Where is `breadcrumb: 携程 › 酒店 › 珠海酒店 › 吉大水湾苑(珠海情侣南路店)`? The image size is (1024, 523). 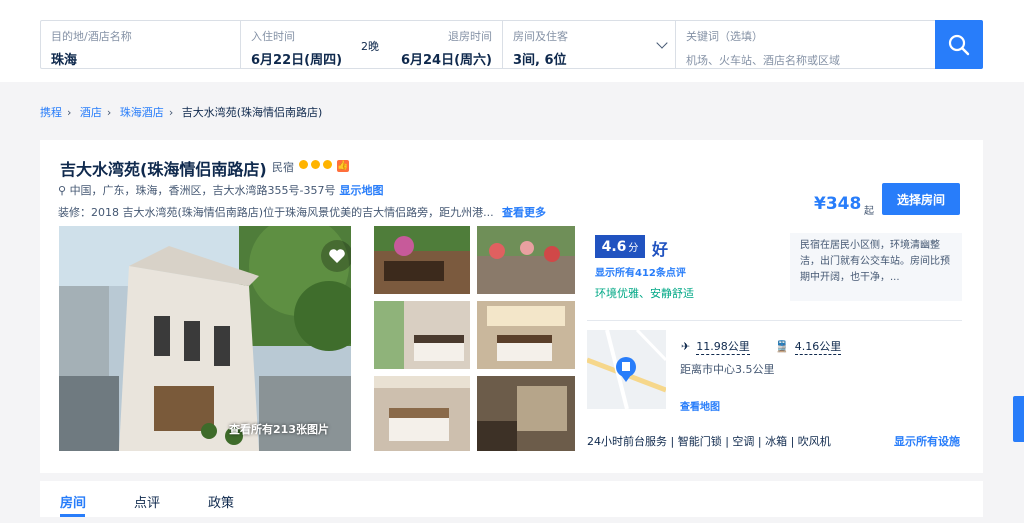 breadcrumb: 携程 › 酒店 › 珠海酒店 › 吉大水湾苑(珠海情侣南路店) is located at coordinates (181, 112).